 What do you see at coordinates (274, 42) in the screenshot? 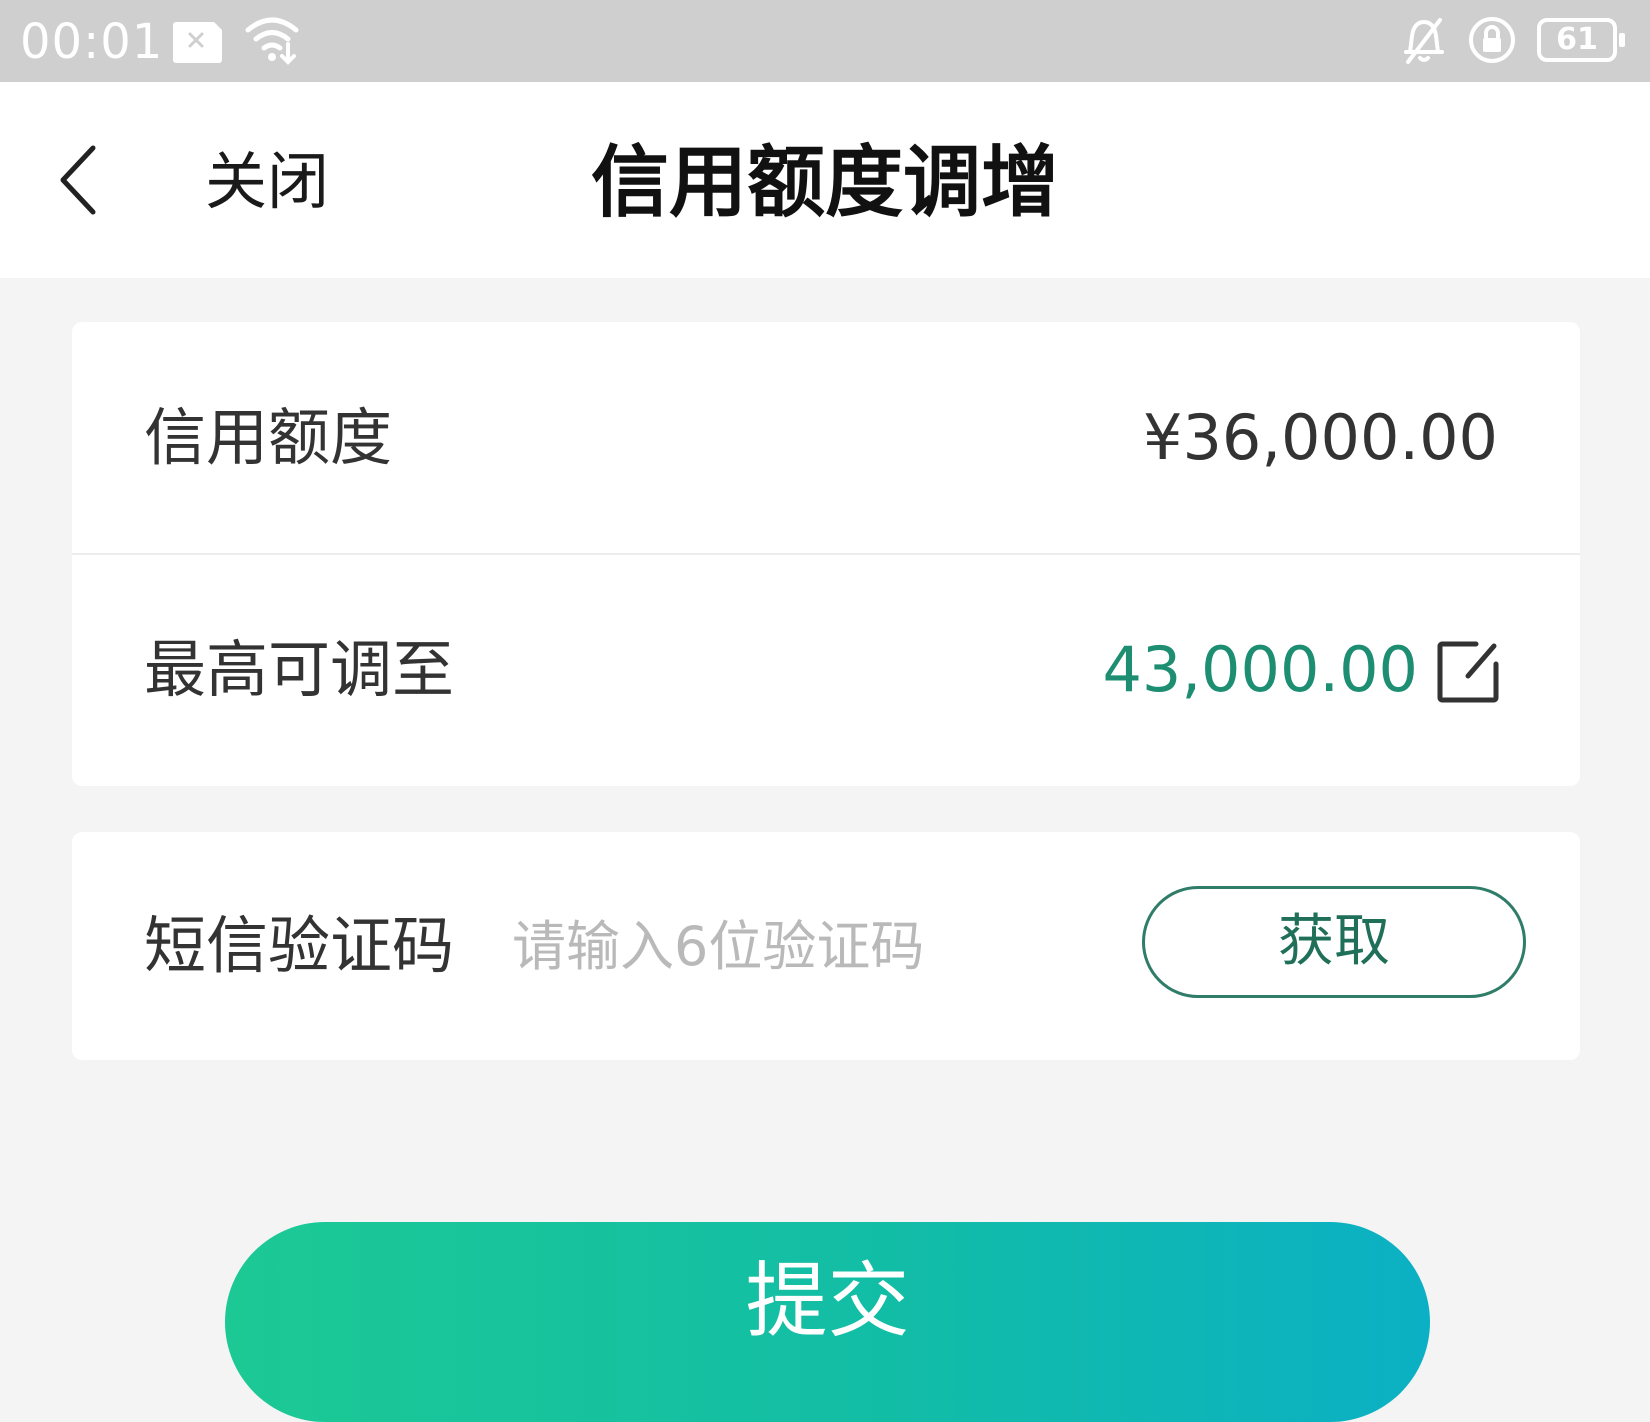
I see `wifi-icon` at bounding box center [274, 42].